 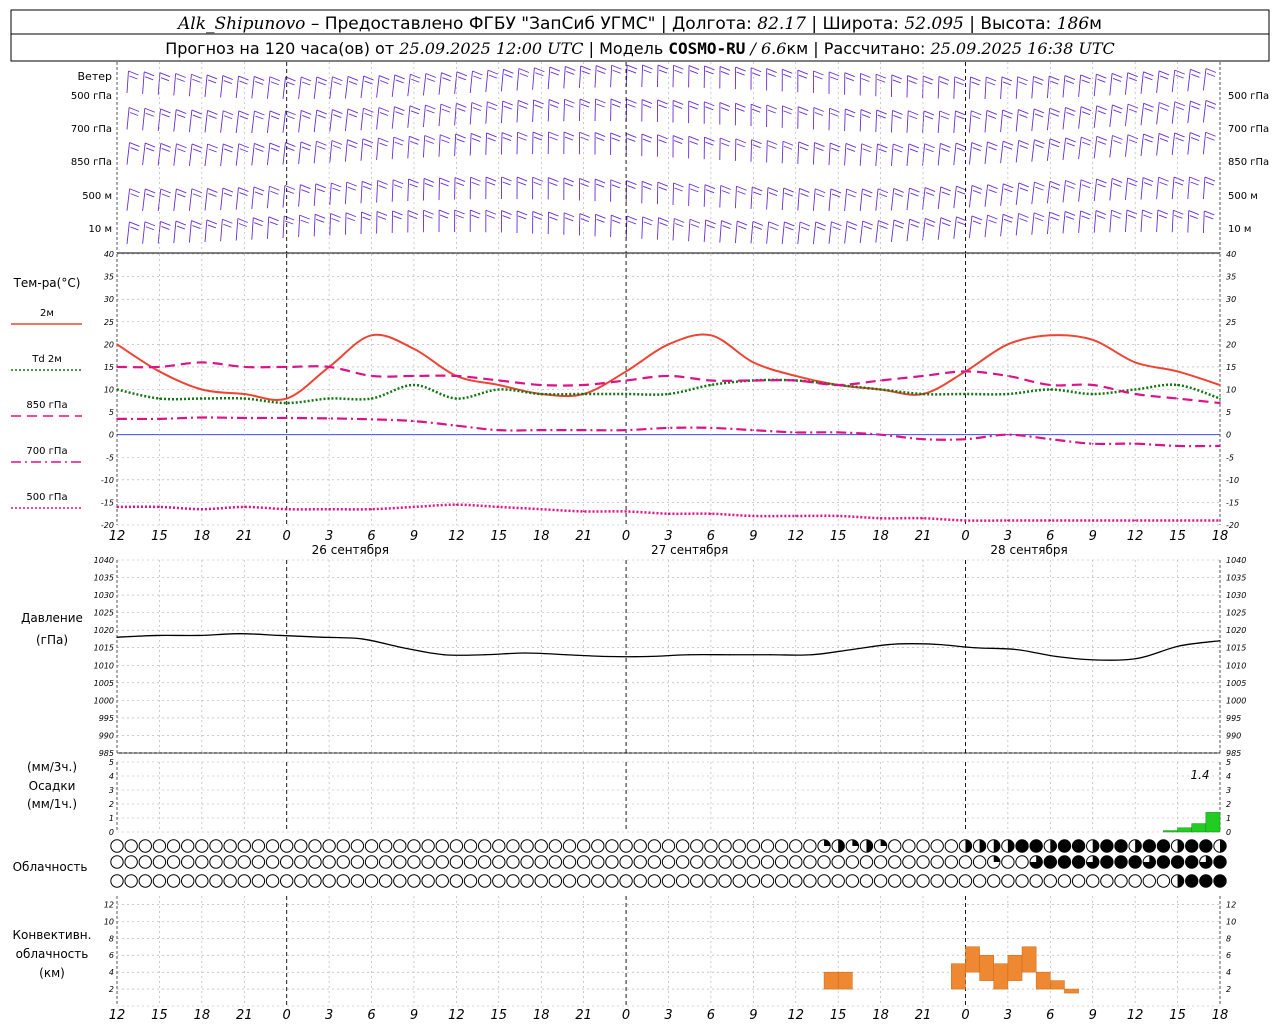 What do you see at coordinates (1135, 536) in the screenshot?
I see `time-tick-label: 12` at bounding box center [1135, 536].